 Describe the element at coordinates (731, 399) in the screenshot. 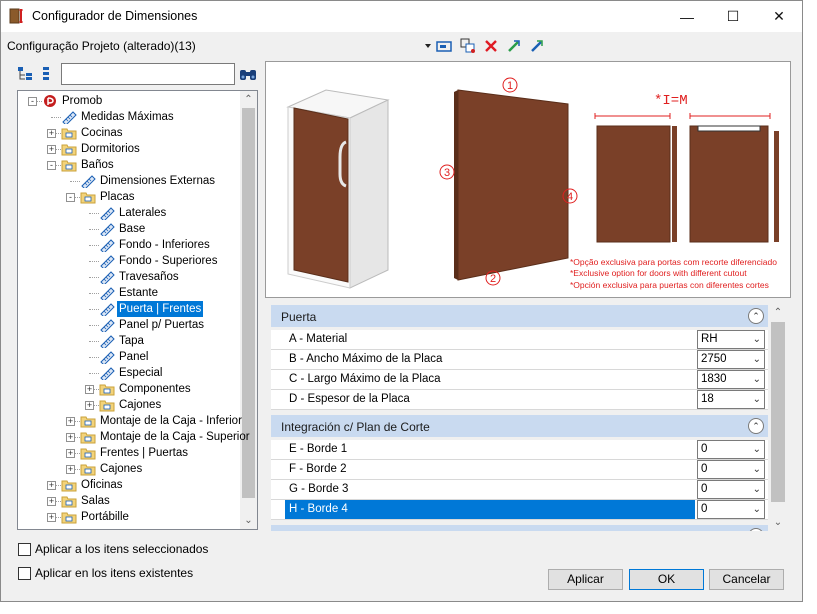

I see `property-value-select: 18 ⌄` at that location.